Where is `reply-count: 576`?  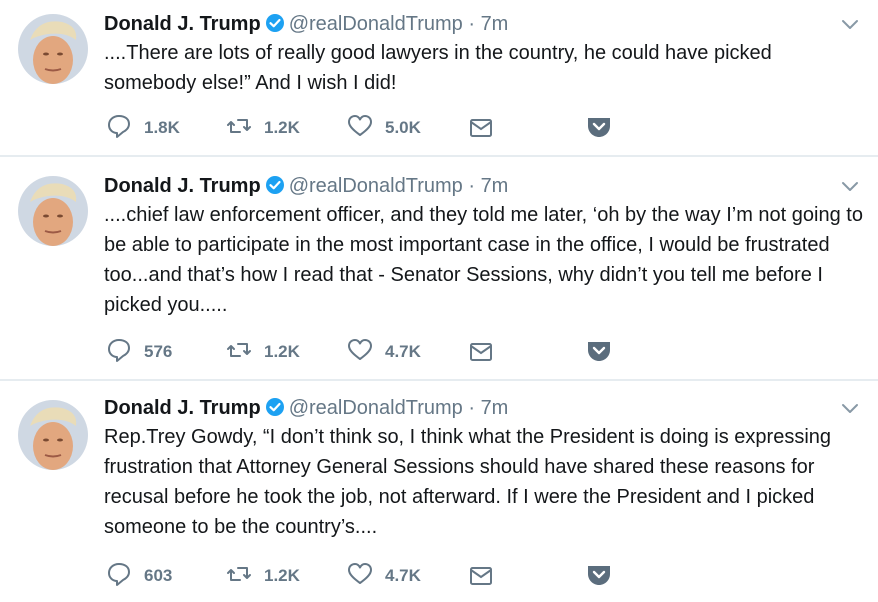
reply-count: 576 is located at coordinates (158, 351).